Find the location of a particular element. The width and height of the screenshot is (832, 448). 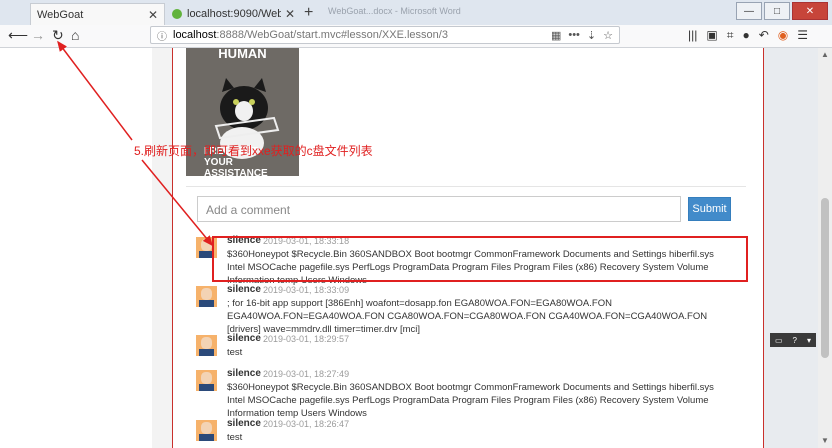

scroll-up-icon: ▲ is located at coordinates (825, 54).